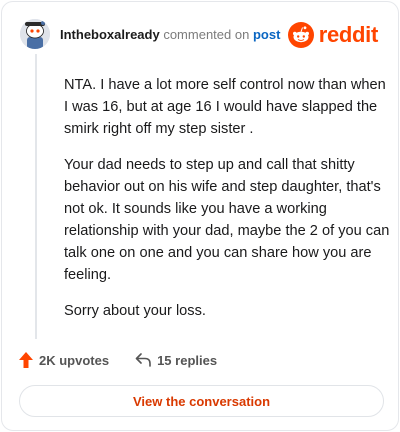 Image resolution: width=400 pixels, height=432 pixels. I want to click on comment-header: Intheboxalready commented on post reddit, so click(200, 35).